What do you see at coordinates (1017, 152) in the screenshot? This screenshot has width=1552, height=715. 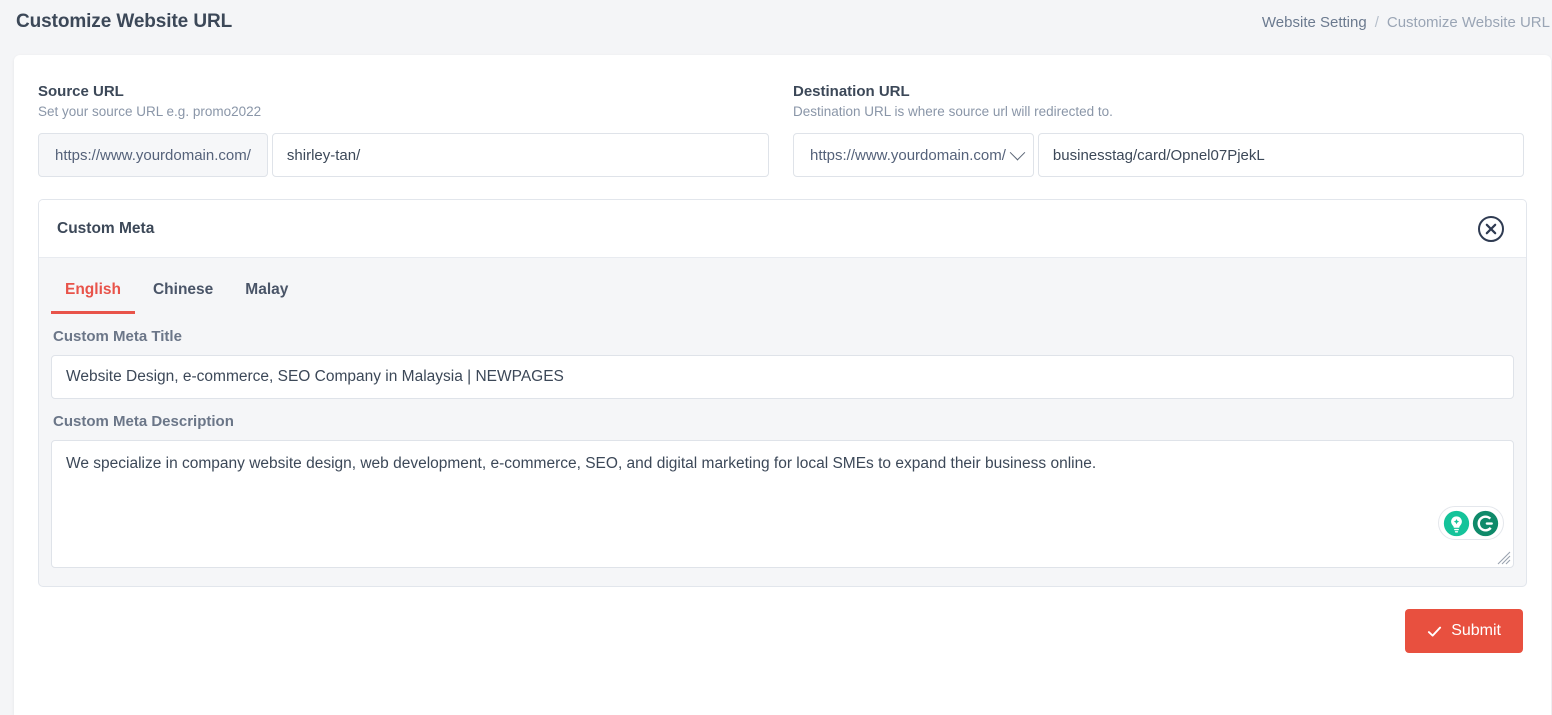 I see `chevron-down-icon` at bounding box center [1017, 152].